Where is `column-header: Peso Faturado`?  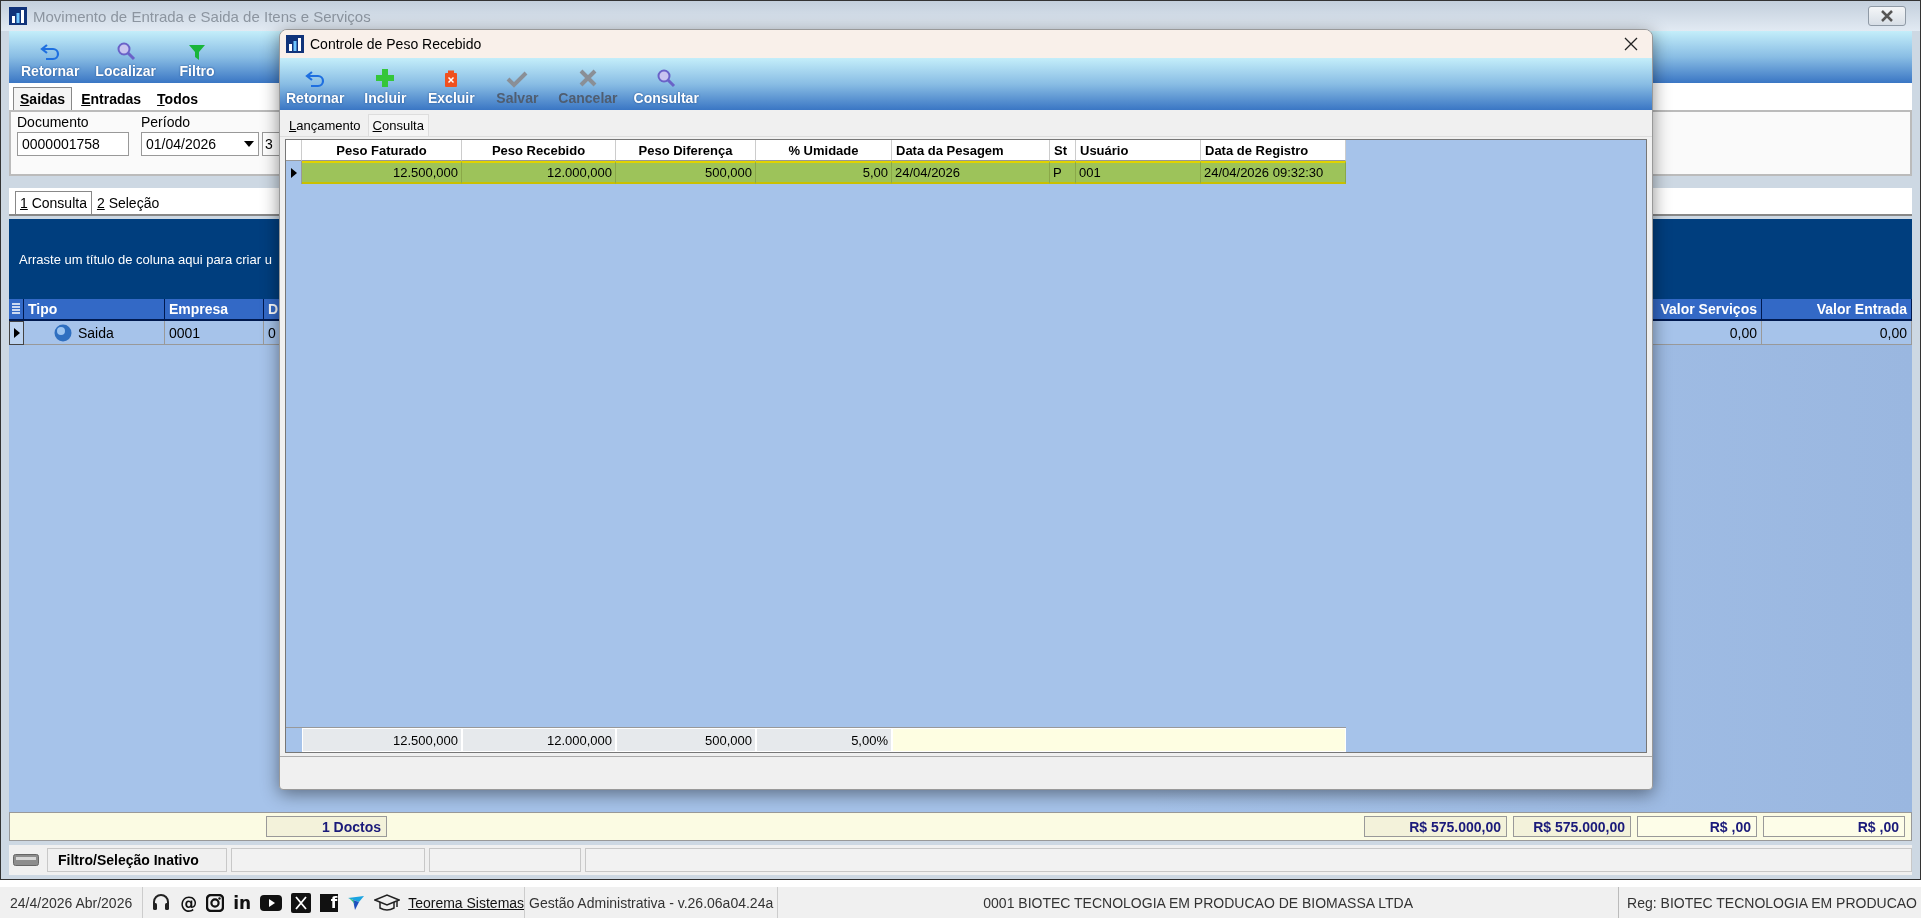
column-header: Peso Faturado is located at coordinates (382, 150).